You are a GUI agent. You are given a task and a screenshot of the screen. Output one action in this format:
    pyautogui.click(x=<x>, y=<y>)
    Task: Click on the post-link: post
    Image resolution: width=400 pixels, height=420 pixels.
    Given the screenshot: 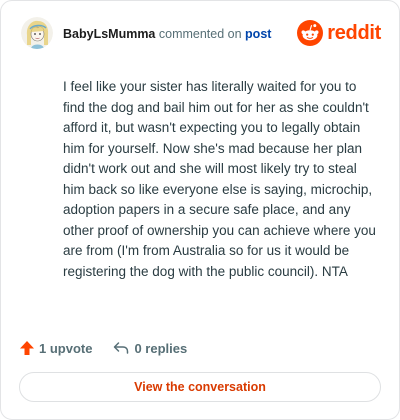 What is the action you would take?
    pyautogui.click(x=258, y=34)
    